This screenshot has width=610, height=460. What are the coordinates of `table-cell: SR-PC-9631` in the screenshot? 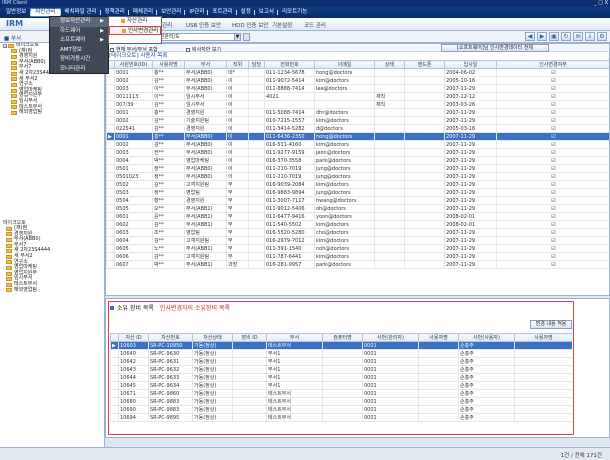 It's located at (170, 361).